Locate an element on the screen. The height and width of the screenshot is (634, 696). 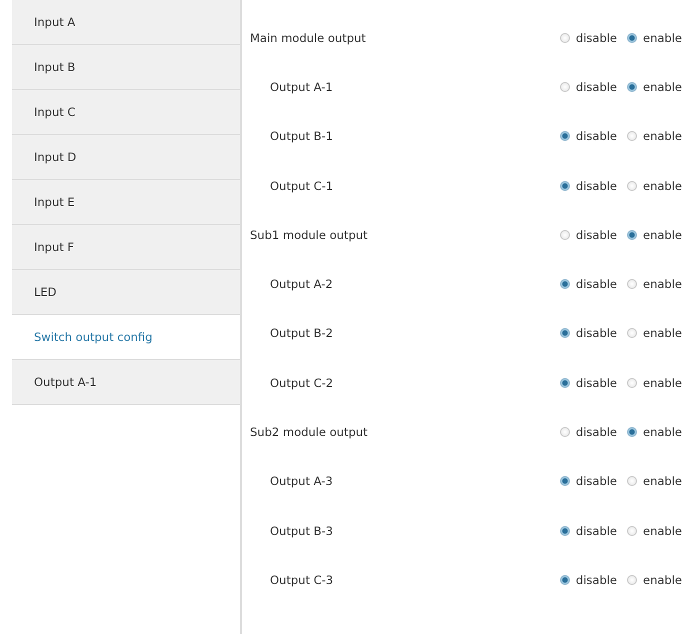
sidebar-item: Input C is located at coordinates (126, 112).